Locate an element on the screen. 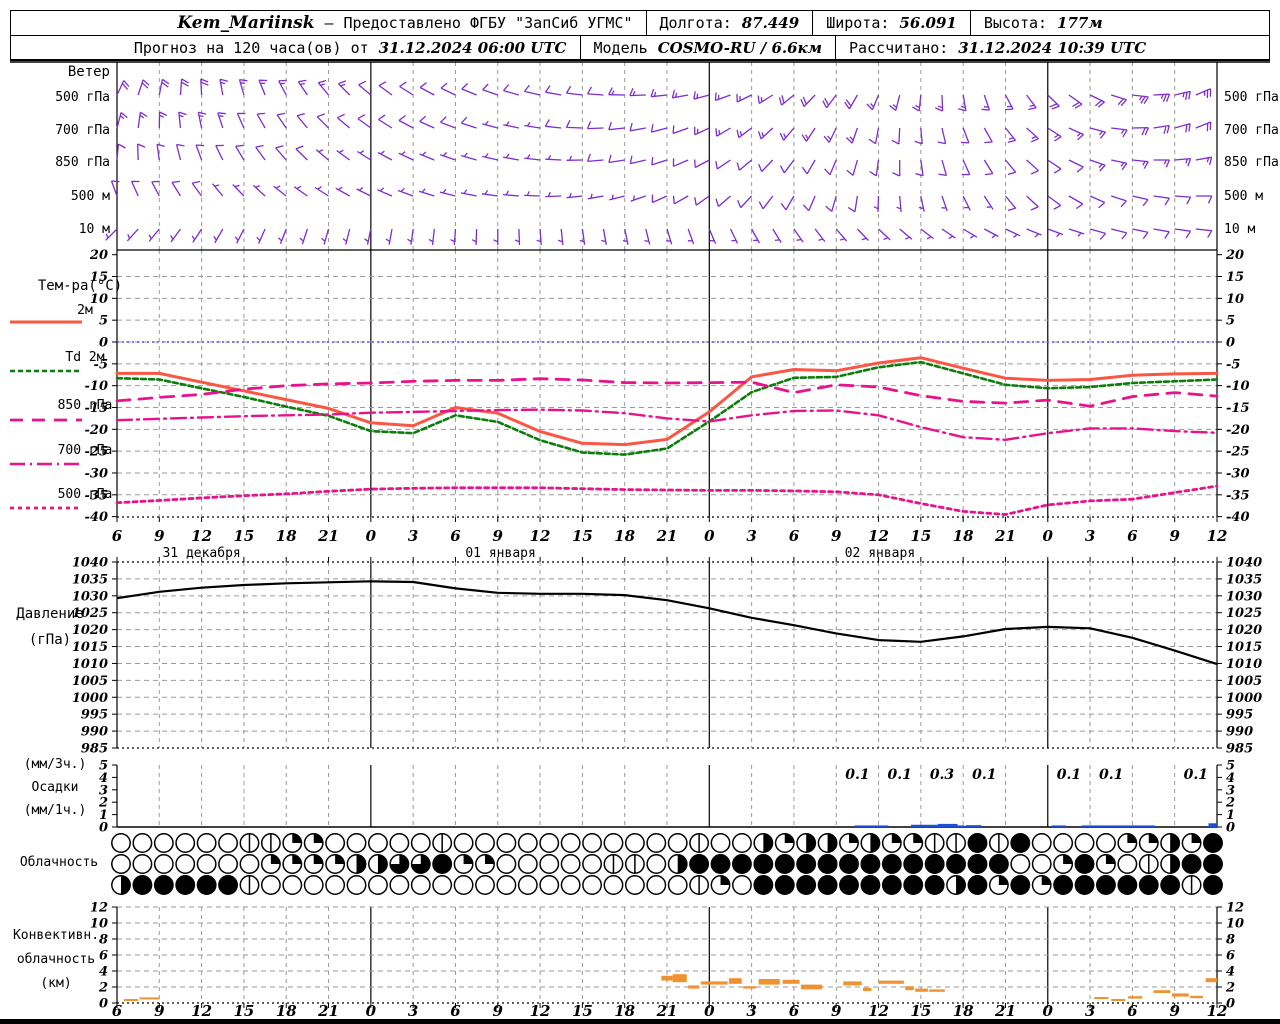  precip-panel-title: Осадки is located at coordinates (55, 787).